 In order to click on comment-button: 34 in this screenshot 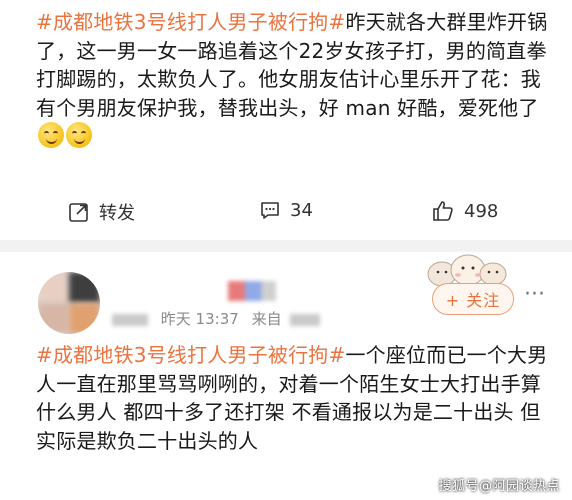, I will do `click(286, 210)`.